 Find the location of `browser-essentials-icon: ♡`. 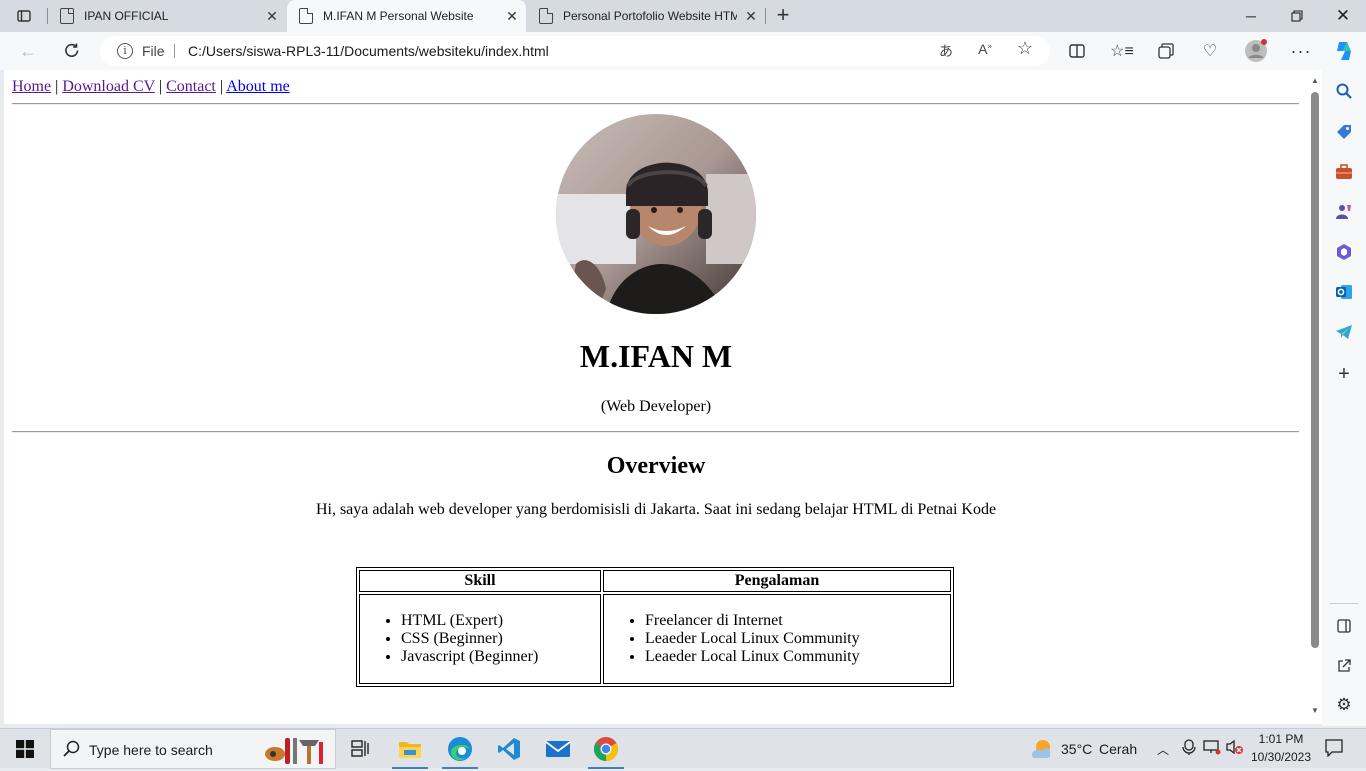

browser-essentials-icon: ♡ is located at coordinates (1210, 51).